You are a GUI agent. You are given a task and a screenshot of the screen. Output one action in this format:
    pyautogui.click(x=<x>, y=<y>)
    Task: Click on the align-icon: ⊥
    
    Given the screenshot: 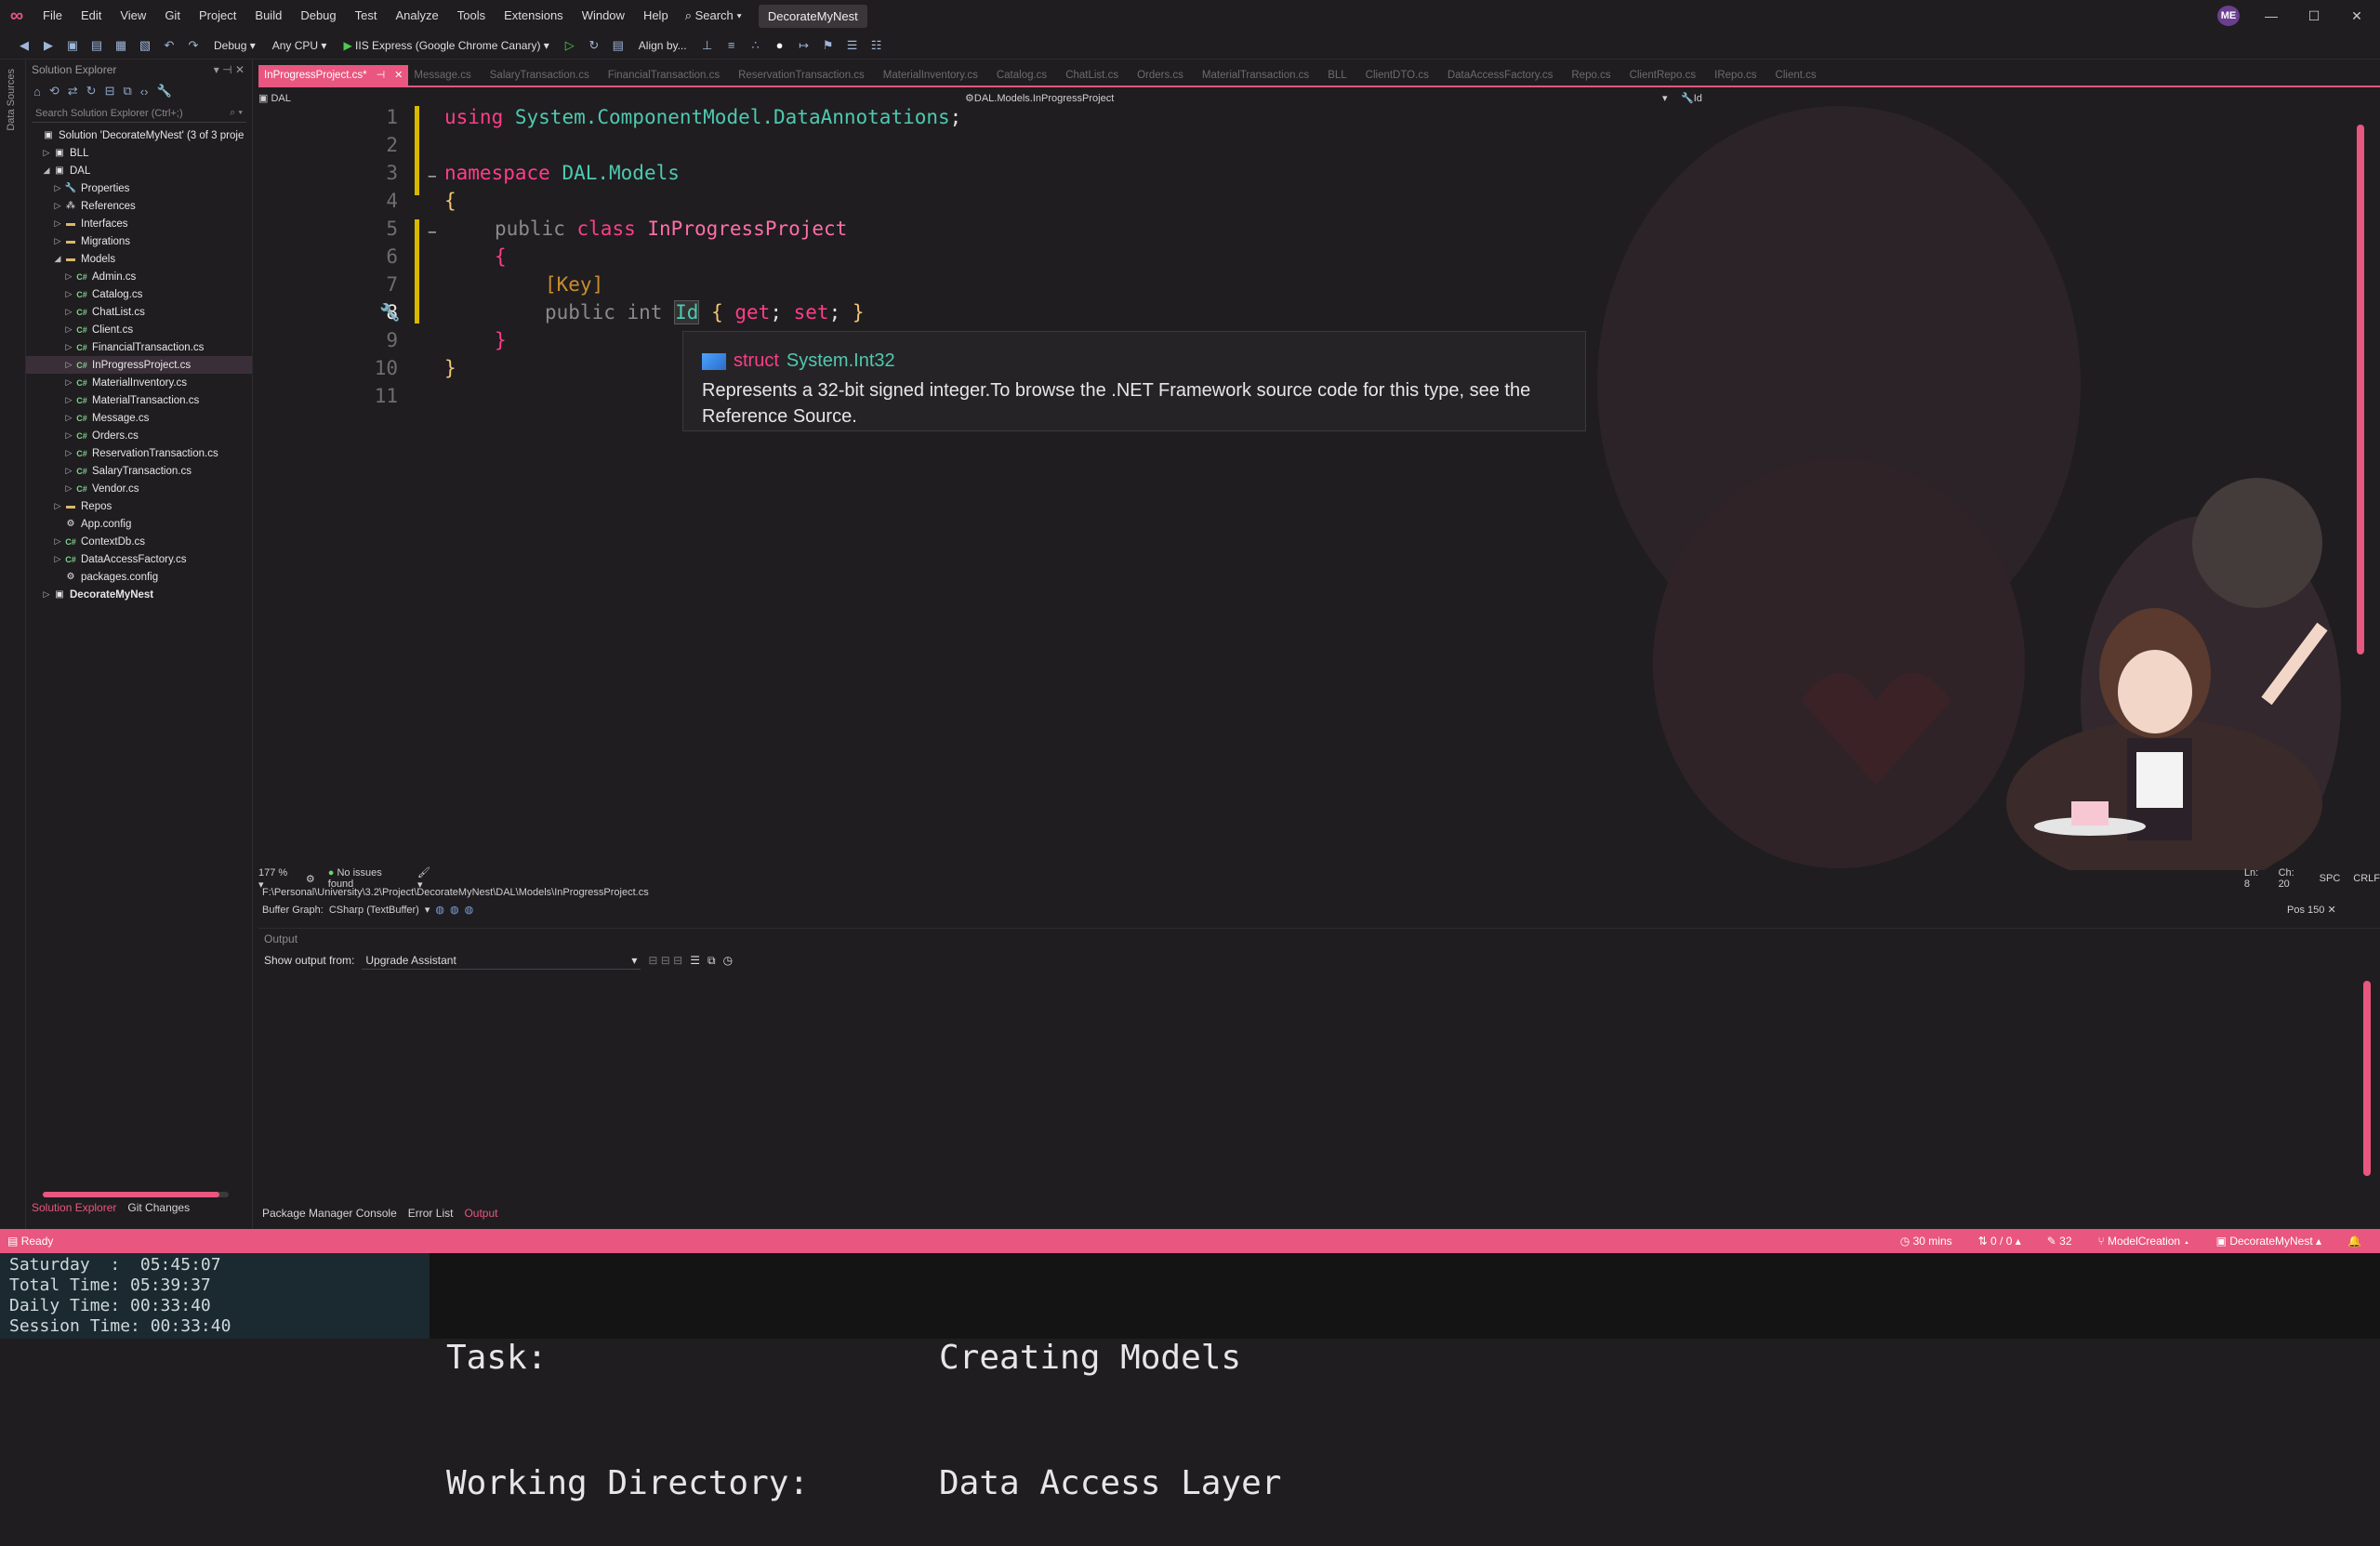 What is the action you would take?
    pyautogui.click(x=707, y=45)
    